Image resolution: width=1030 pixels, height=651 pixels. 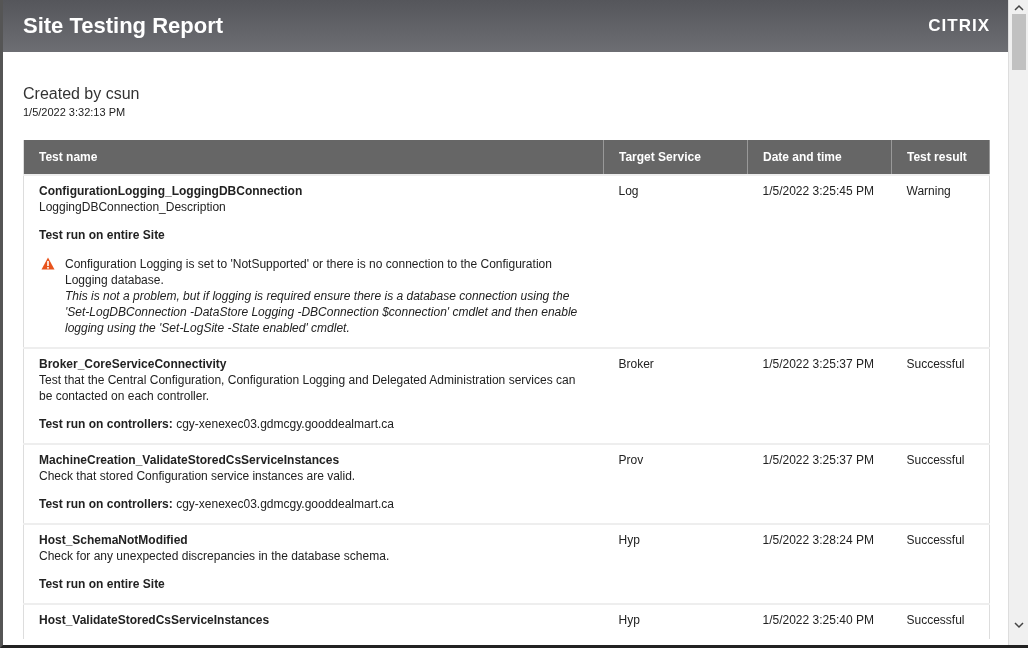 I want to click on scrollbar-thumb, so click(x=1018, y=42).